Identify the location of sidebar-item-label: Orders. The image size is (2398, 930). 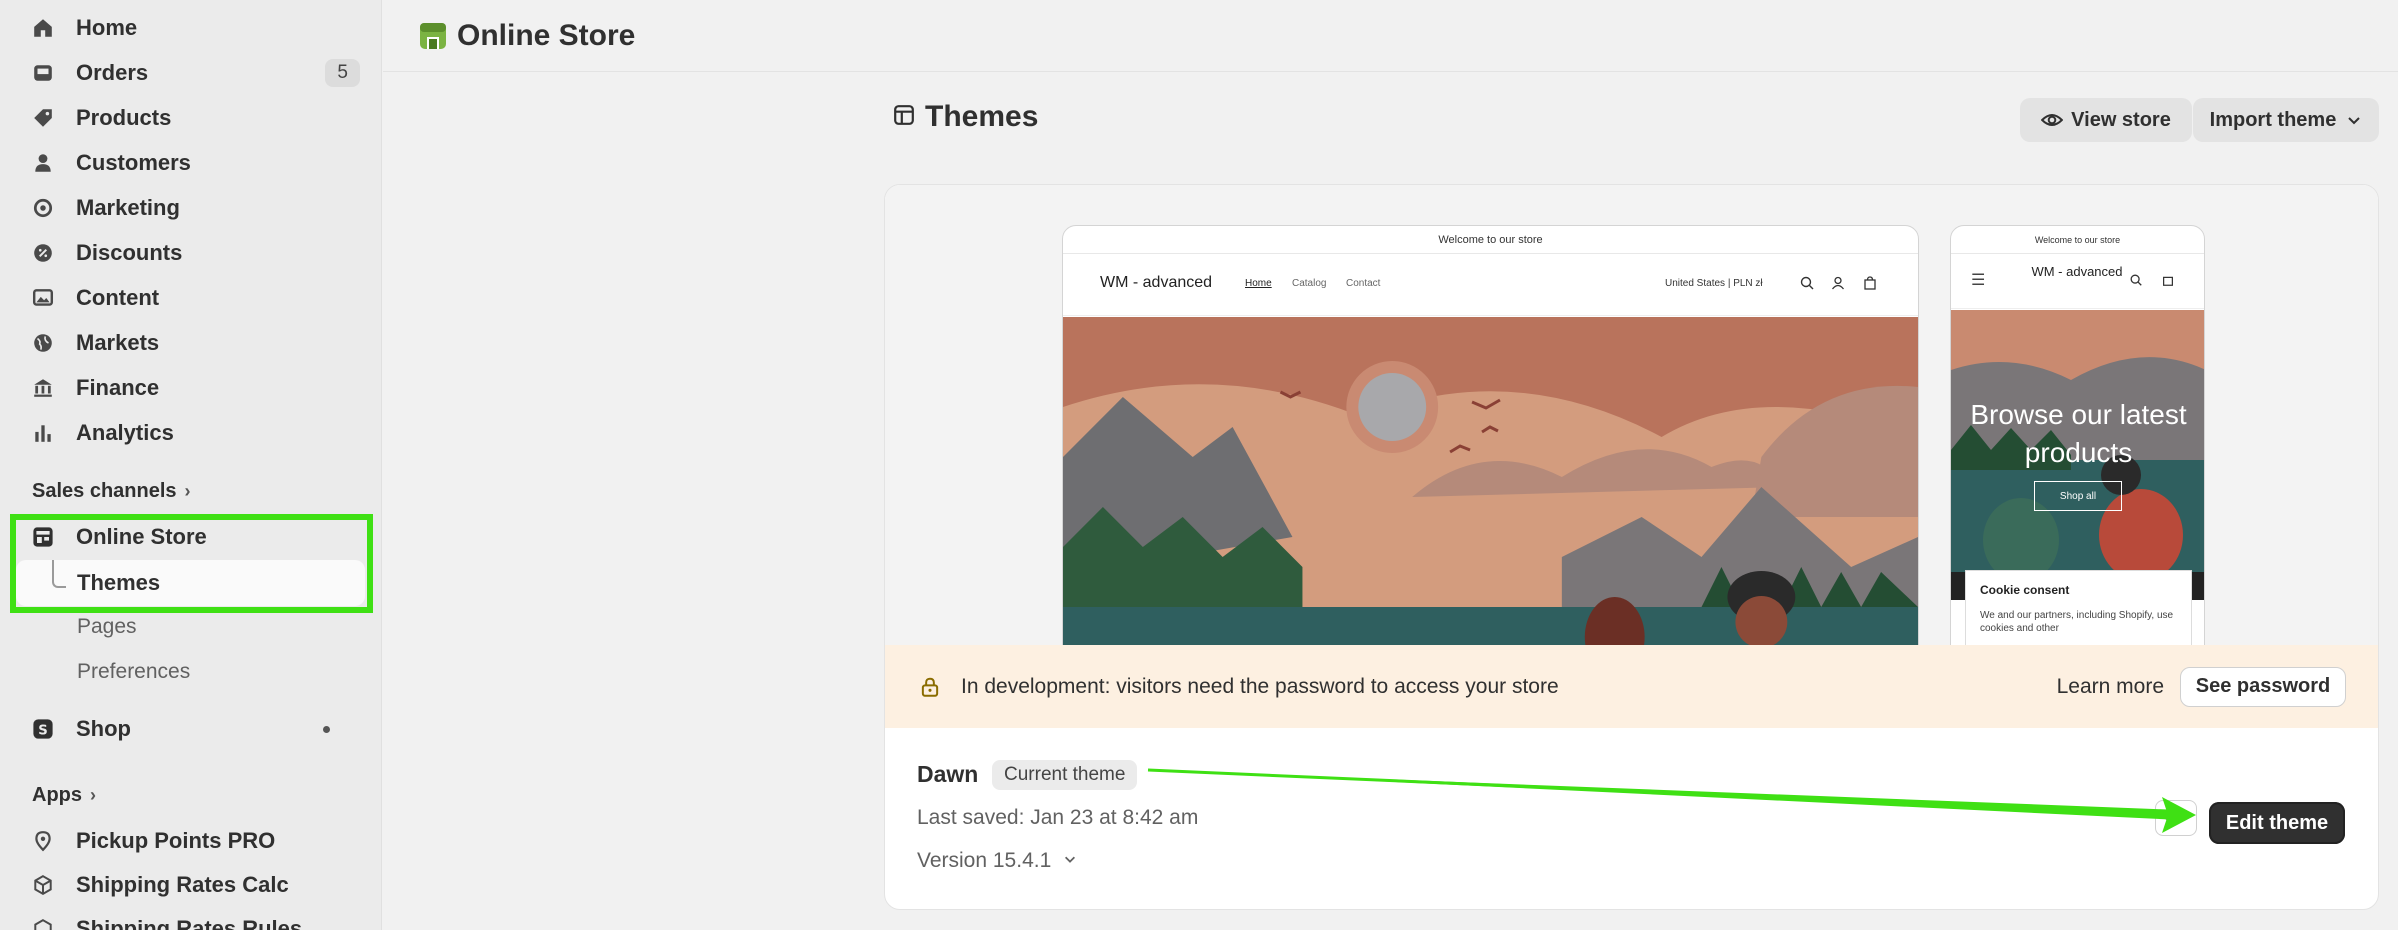
(112, 72).